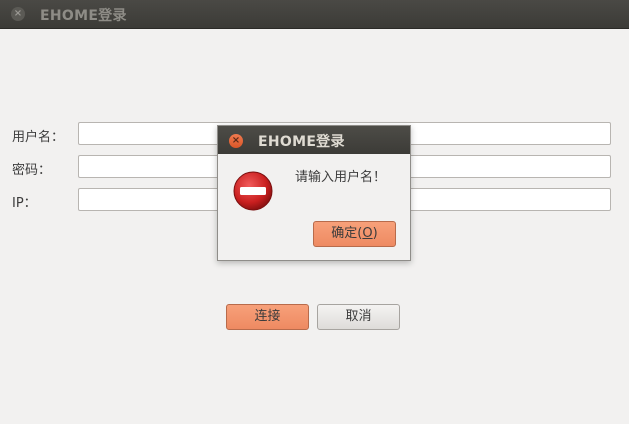 The height and width of the screenshot is (424, 629). What do you see at coordinates (38, 137) in the screenshot?
I see `username-label: 用户名：` at bounding box center [38, 137].